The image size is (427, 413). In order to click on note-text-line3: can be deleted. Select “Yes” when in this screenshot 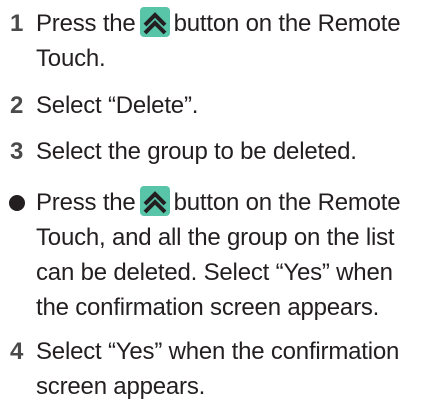, I will do `click(214, 272)`.